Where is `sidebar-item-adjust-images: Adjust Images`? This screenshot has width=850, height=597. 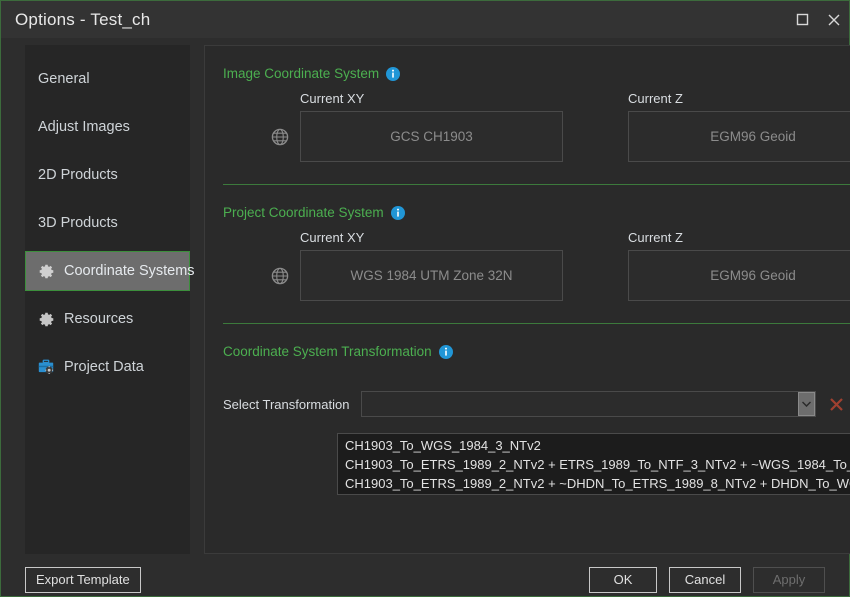 sidebar-item-adjust-images: Adjust Images is located at coordinates (107, 127).